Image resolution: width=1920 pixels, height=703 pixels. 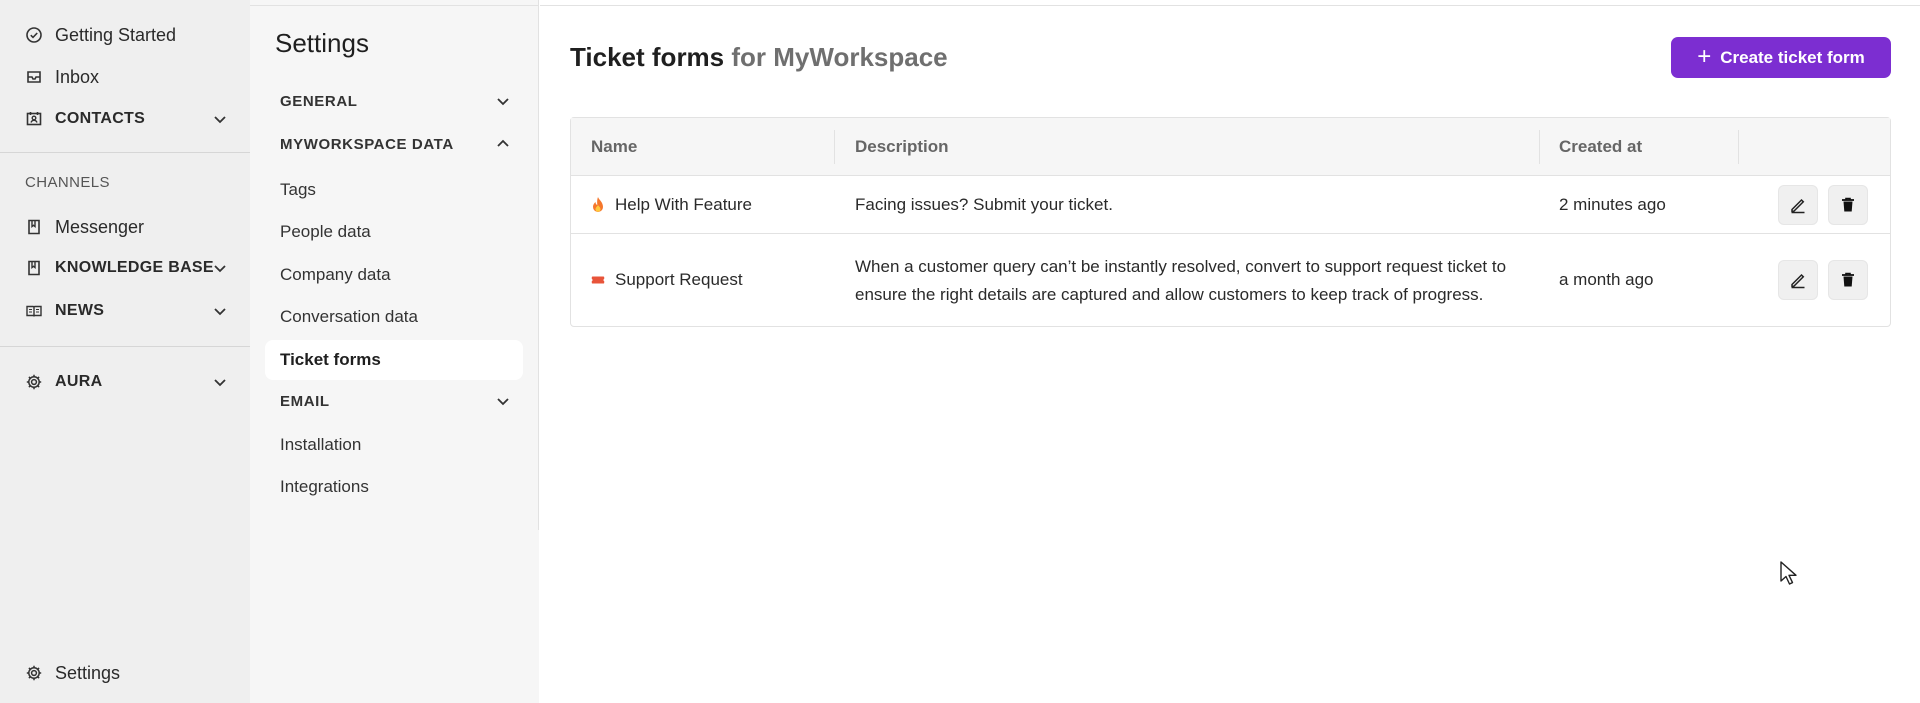 What do you see at coordinates (34, 311) in the screenshot?
I see `news-icon` at bounding box center [34, 311].